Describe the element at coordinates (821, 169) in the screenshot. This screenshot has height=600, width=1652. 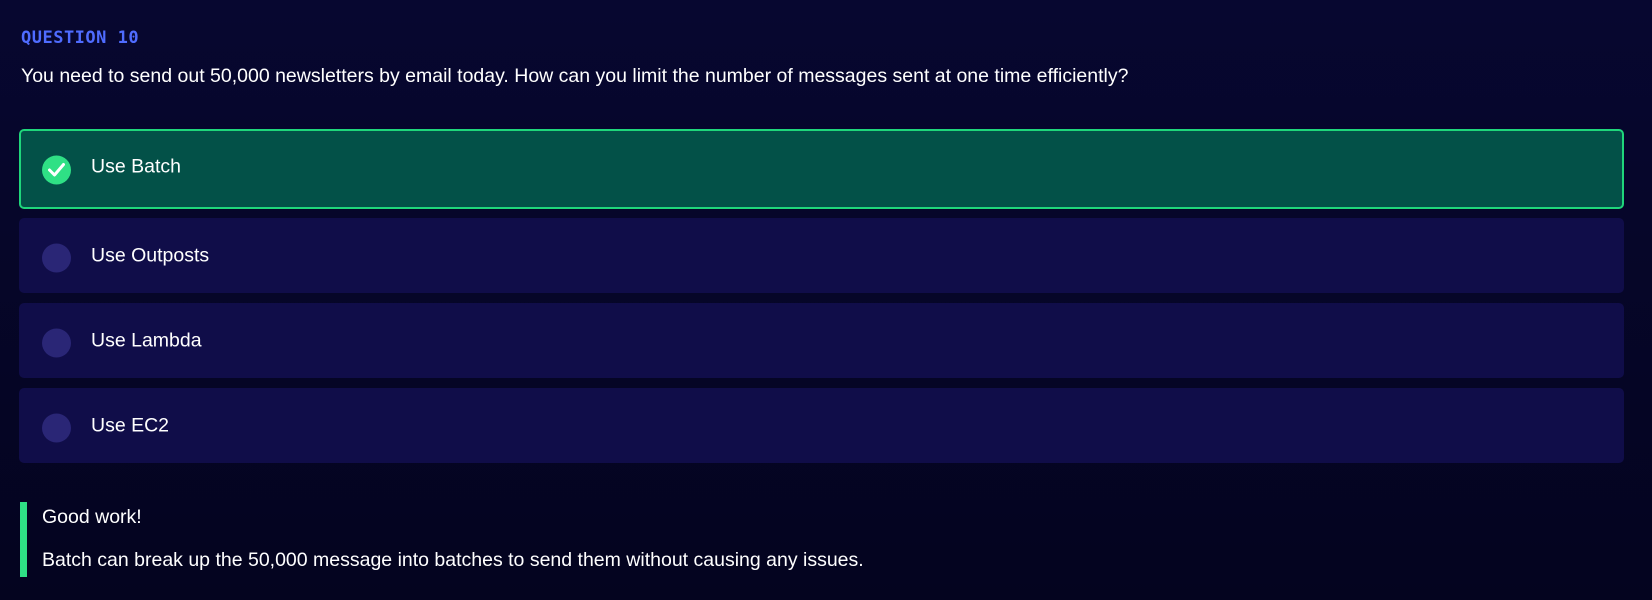
I see `option-use-batch: Use Batch` at that location.